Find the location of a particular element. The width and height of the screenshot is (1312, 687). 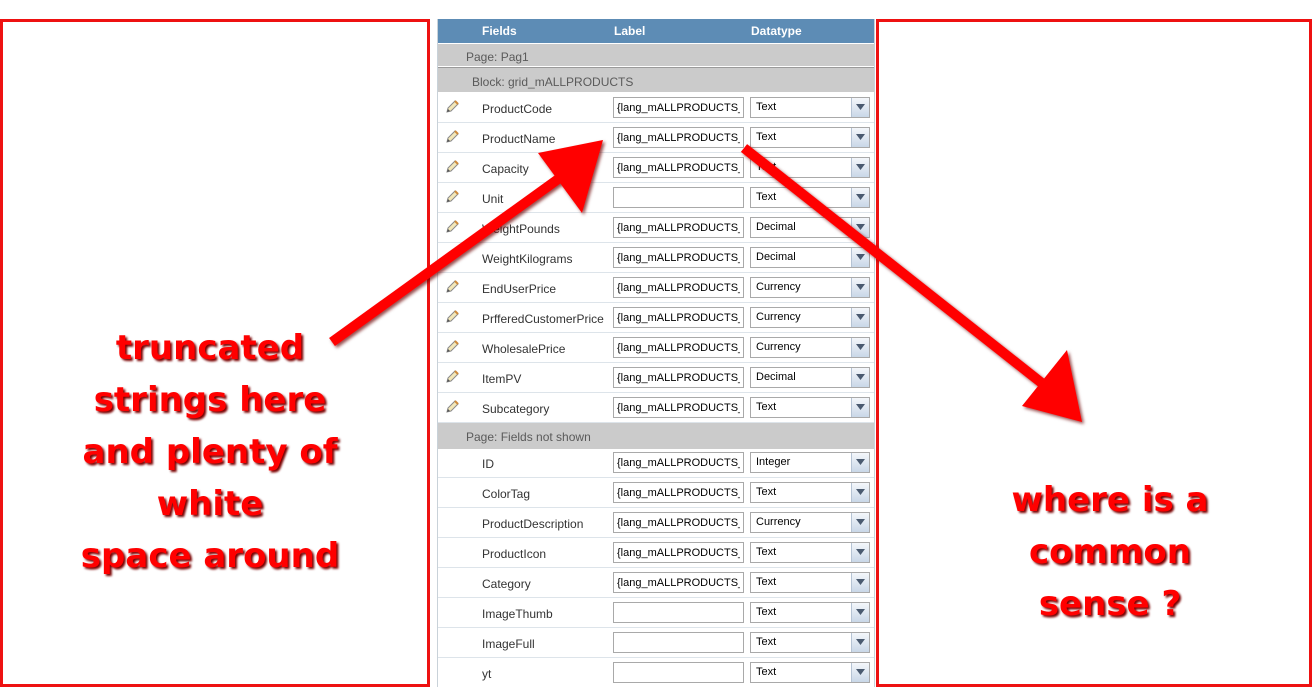

page-section-fields-not-shown: Page: Fields not shown is located at coordinates (656, 436).